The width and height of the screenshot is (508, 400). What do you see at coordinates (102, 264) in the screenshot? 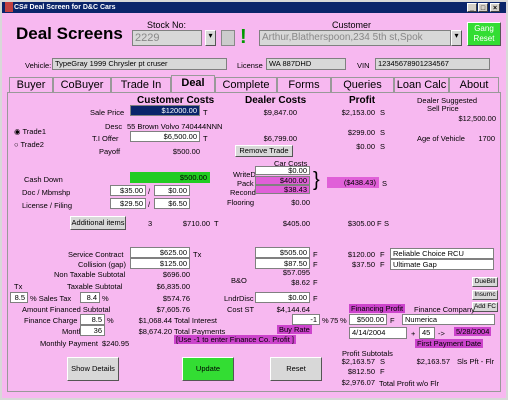
I see `collision-label: Collision (gap)` at bounding box center [102, 264].